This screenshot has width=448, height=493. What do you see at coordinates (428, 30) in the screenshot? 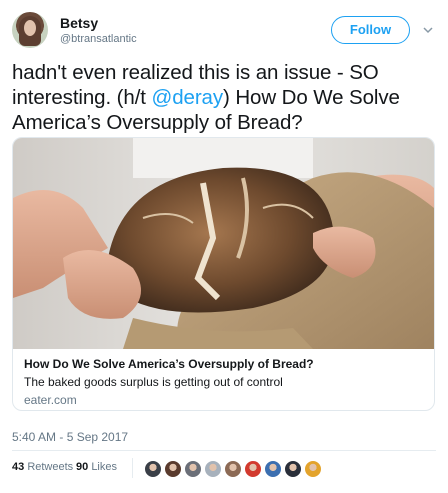
I see `chevron-down-icon` at bounding box center [428, 30].